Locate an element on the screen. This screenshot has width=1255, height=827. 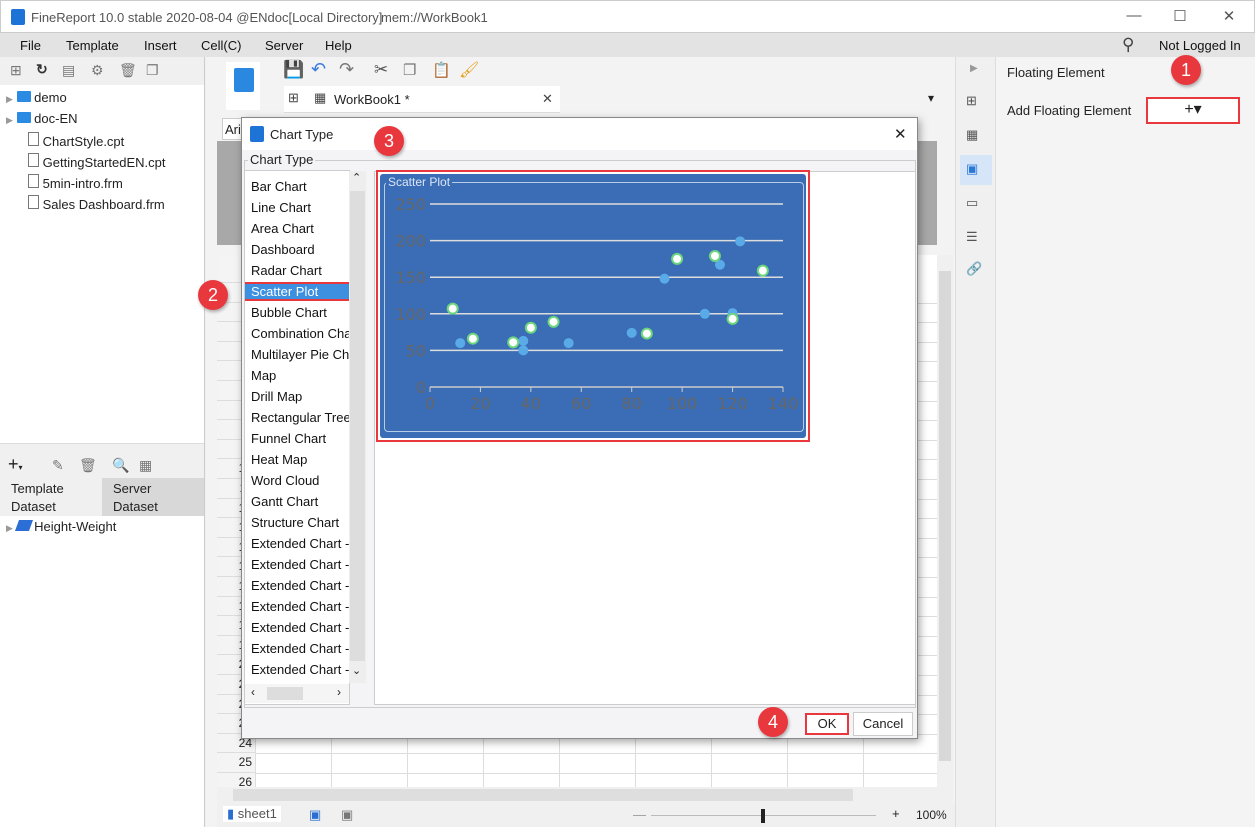
new-folder-icon: ⊞ is located at coordinates (16, 70).